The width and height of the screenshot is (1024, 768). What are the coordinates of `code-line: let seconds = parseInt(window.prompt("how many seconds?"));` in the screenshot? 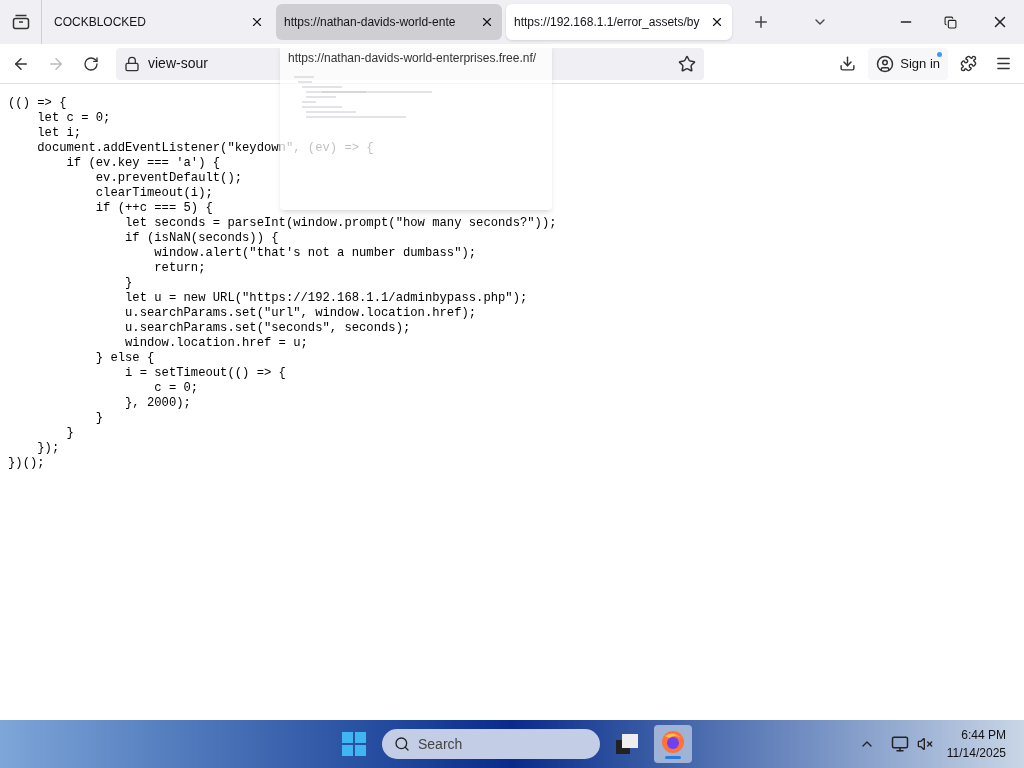 It's located at (340, 223).